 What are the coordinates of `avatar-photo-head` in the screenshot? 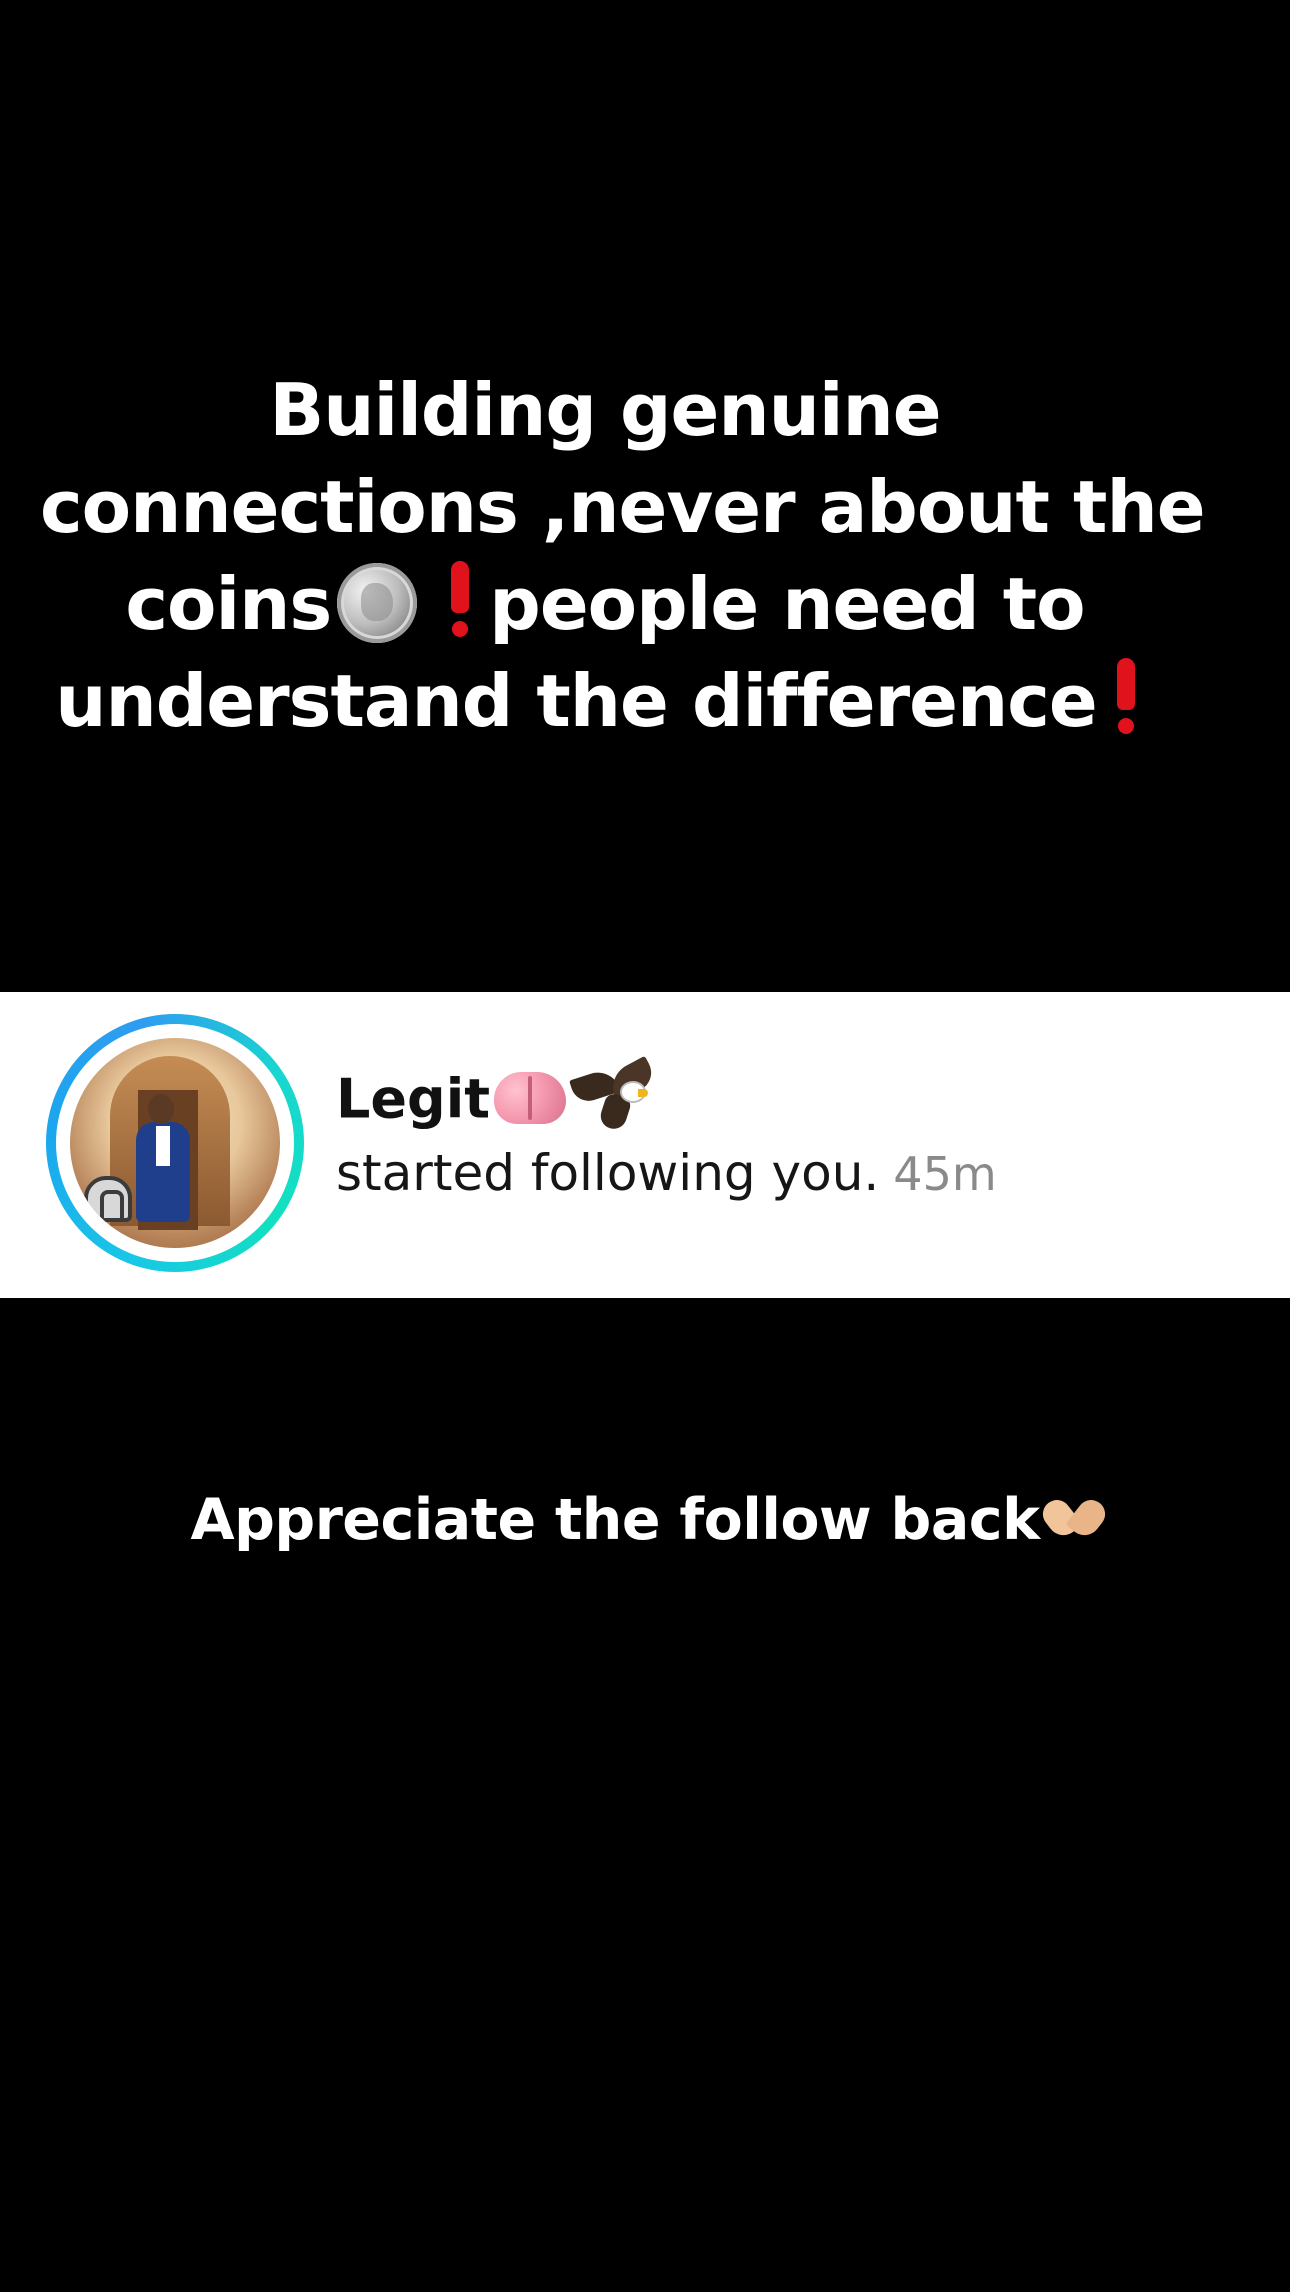 It's located at (161, 1109).